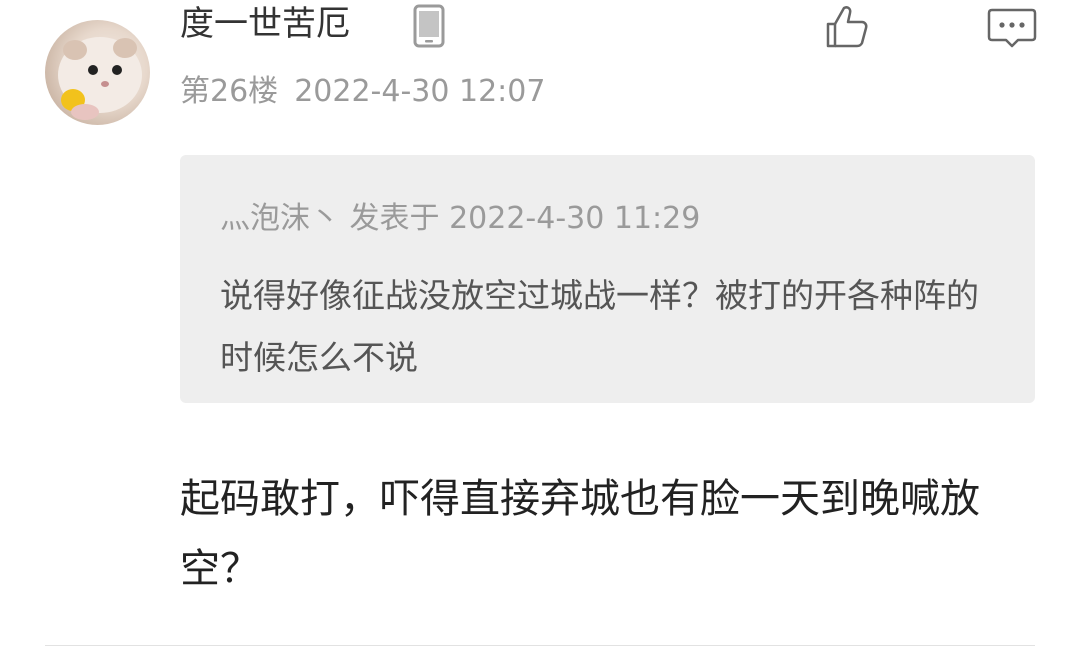 This screenshot has height=655, width=1080. I want to click on post-meta: 第26楼 2022-4-30 12:07, so click(362, 92).